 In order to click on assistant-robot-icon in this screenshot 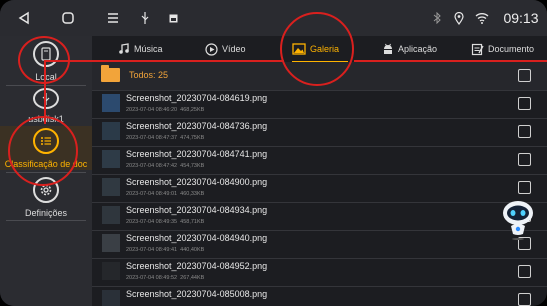, I will do `click(518, 219)`.